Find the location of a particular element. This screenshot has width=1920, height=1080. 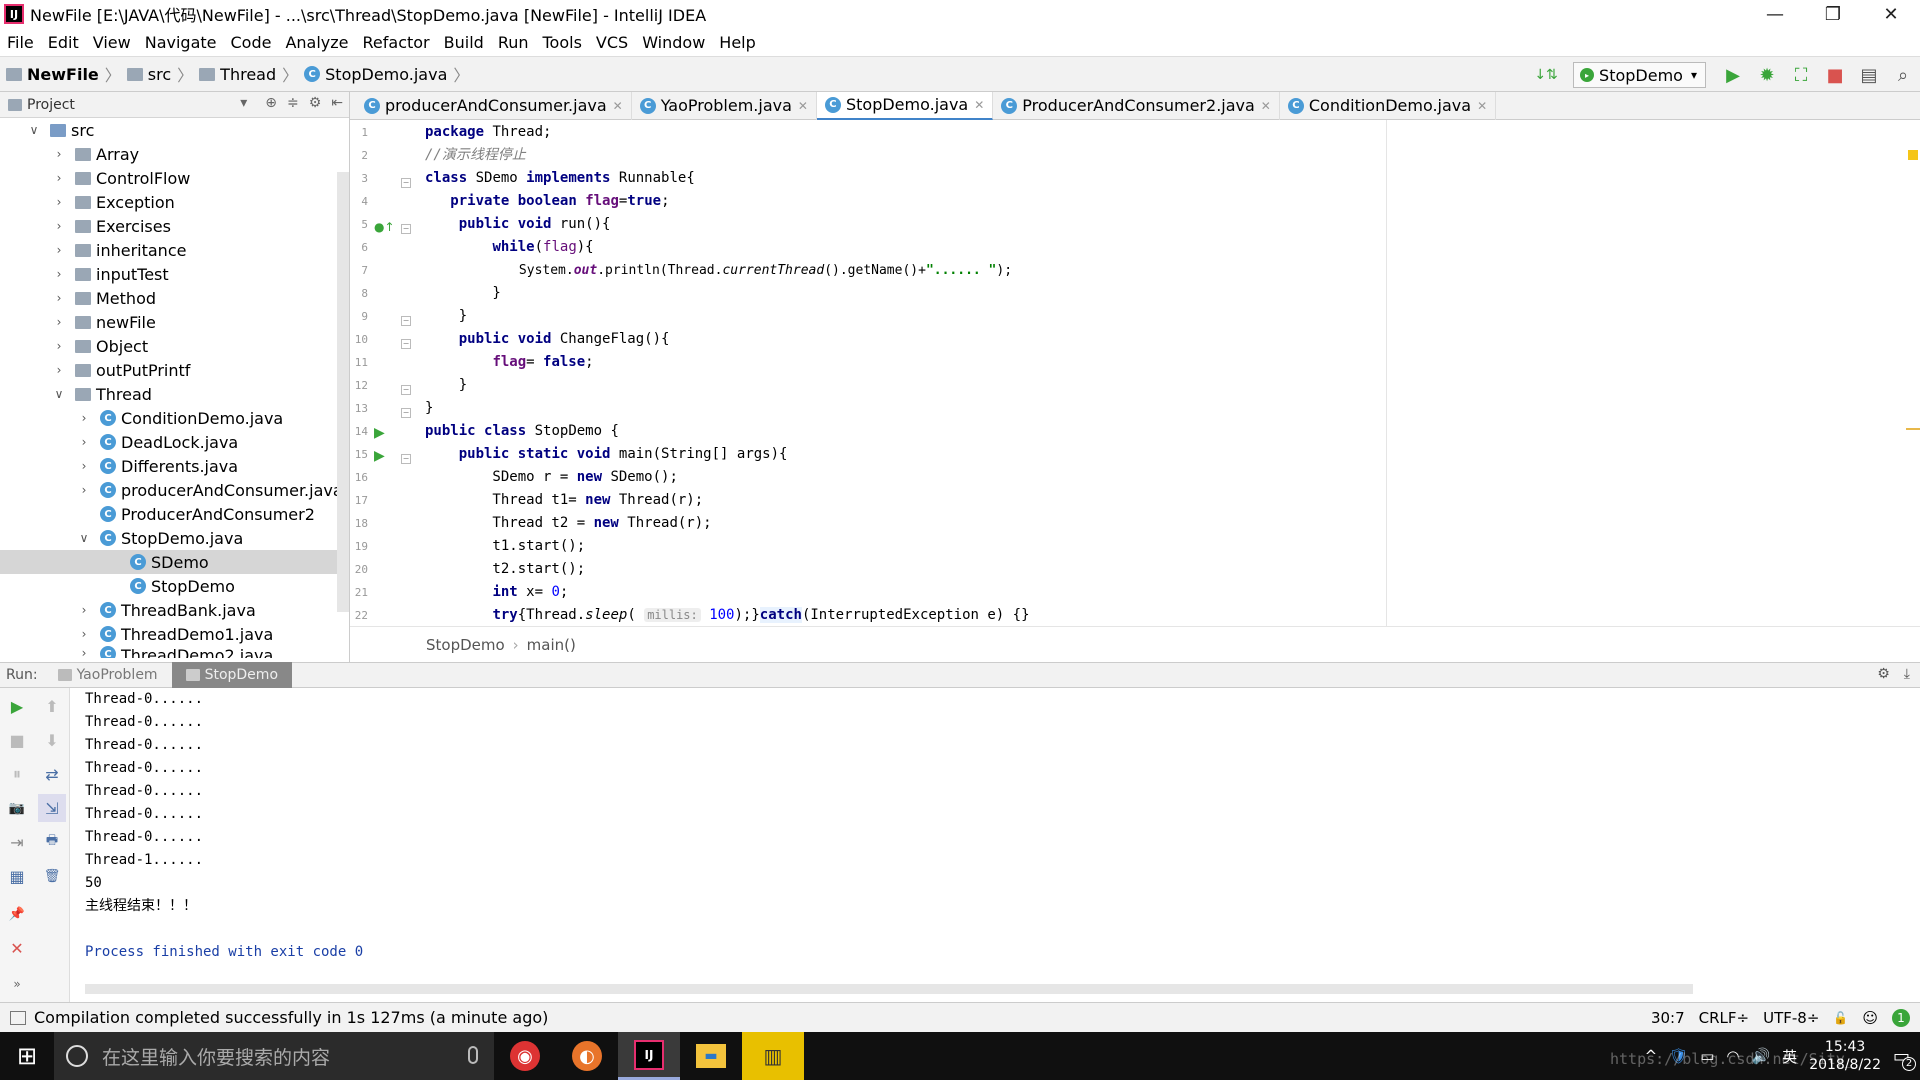

action-center-icon: ▭ 2 is located at coordinates (1904, 1058).